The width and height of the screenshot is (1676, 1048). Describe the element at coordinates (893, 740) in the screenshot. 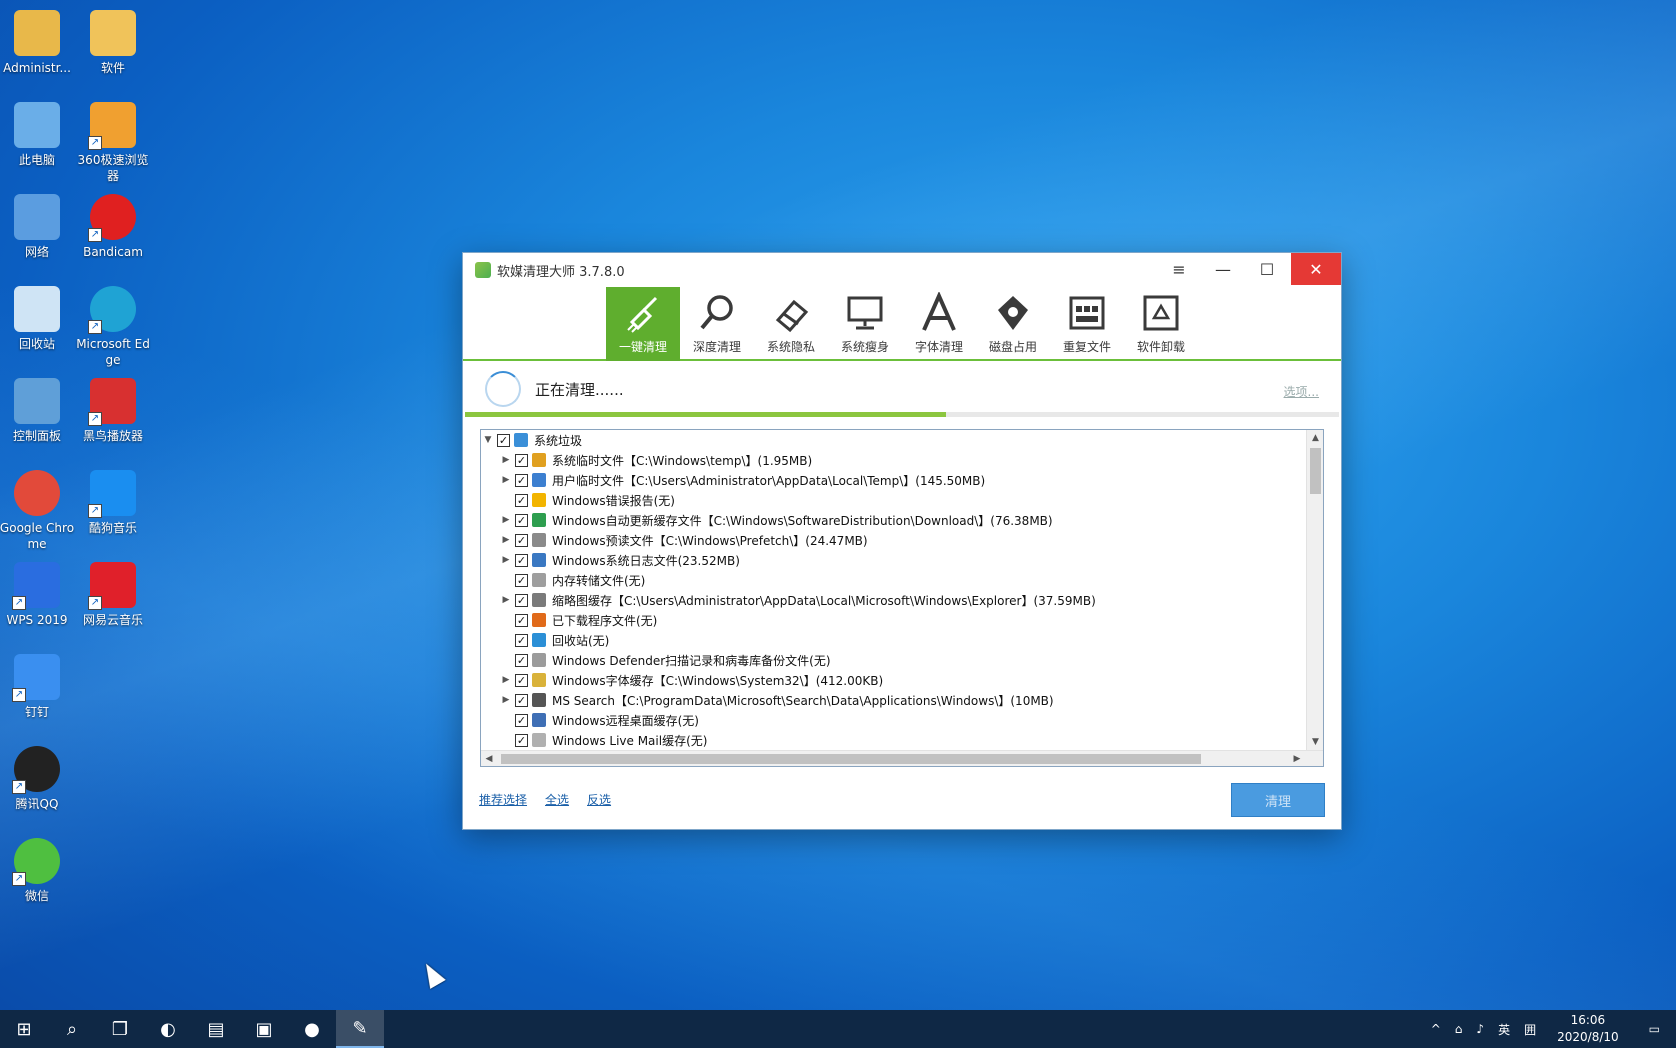

I see `tree-item-row: ✓ Windows Live Mail缓存(无)` at that location.